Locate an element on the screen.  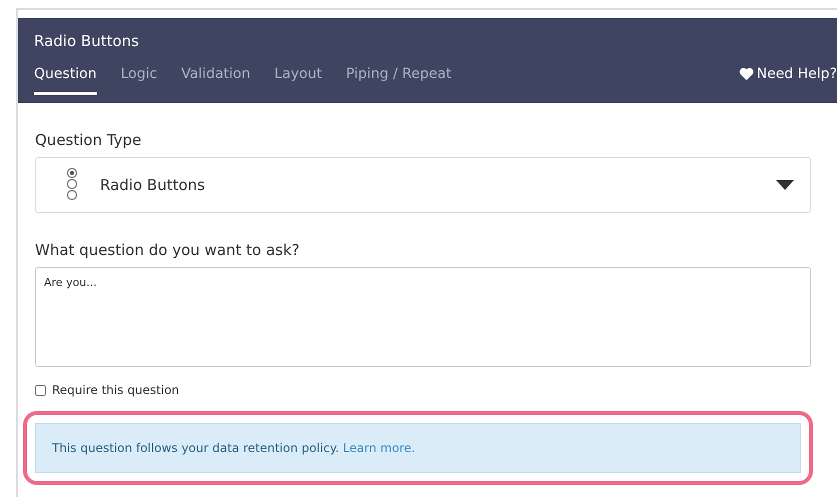
checkbox-label: Require this question is located at coordinates (116, 390).